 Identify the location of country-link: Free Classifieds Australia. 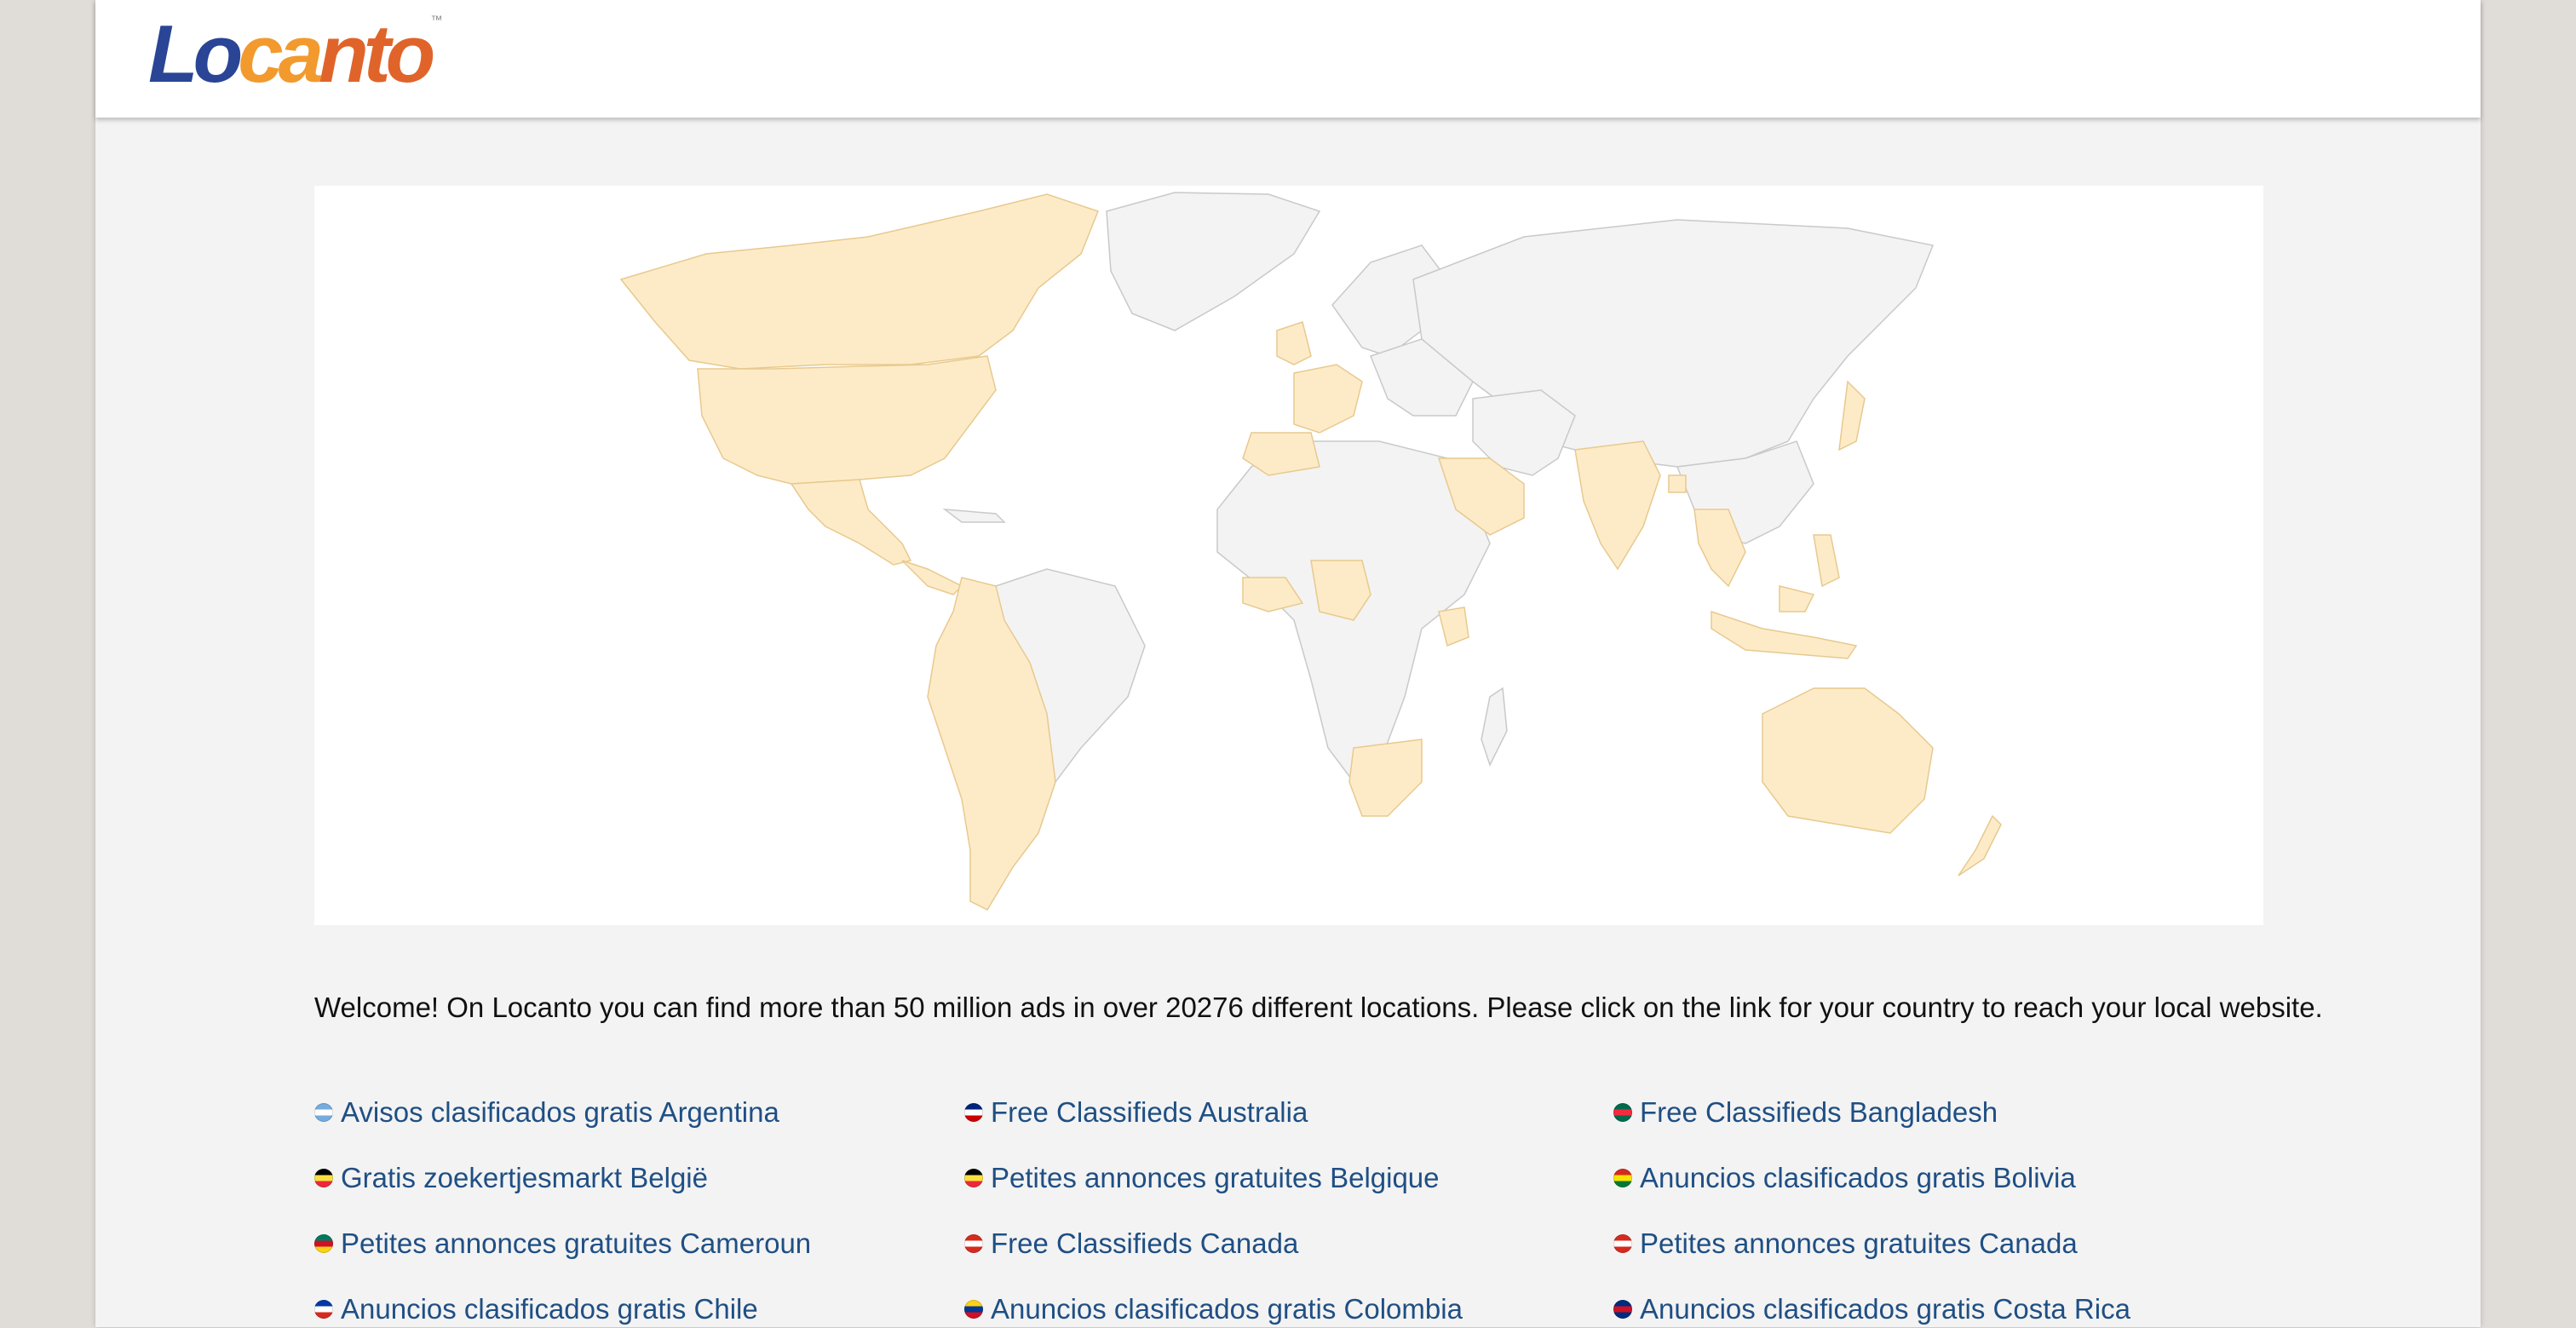
(1136, 1112).